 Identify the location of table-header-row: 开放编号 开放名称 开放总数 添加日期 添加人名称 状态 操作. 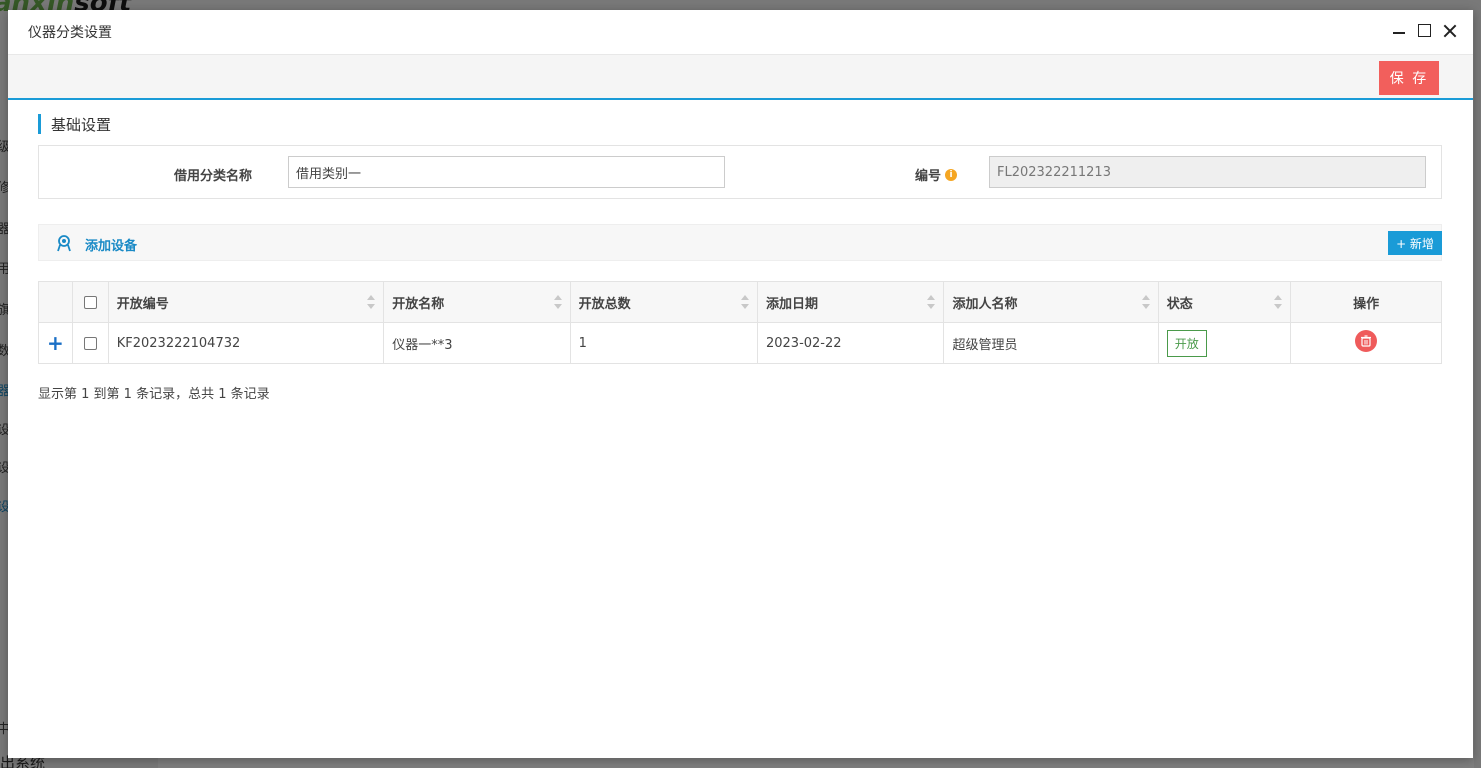
(740, 302).